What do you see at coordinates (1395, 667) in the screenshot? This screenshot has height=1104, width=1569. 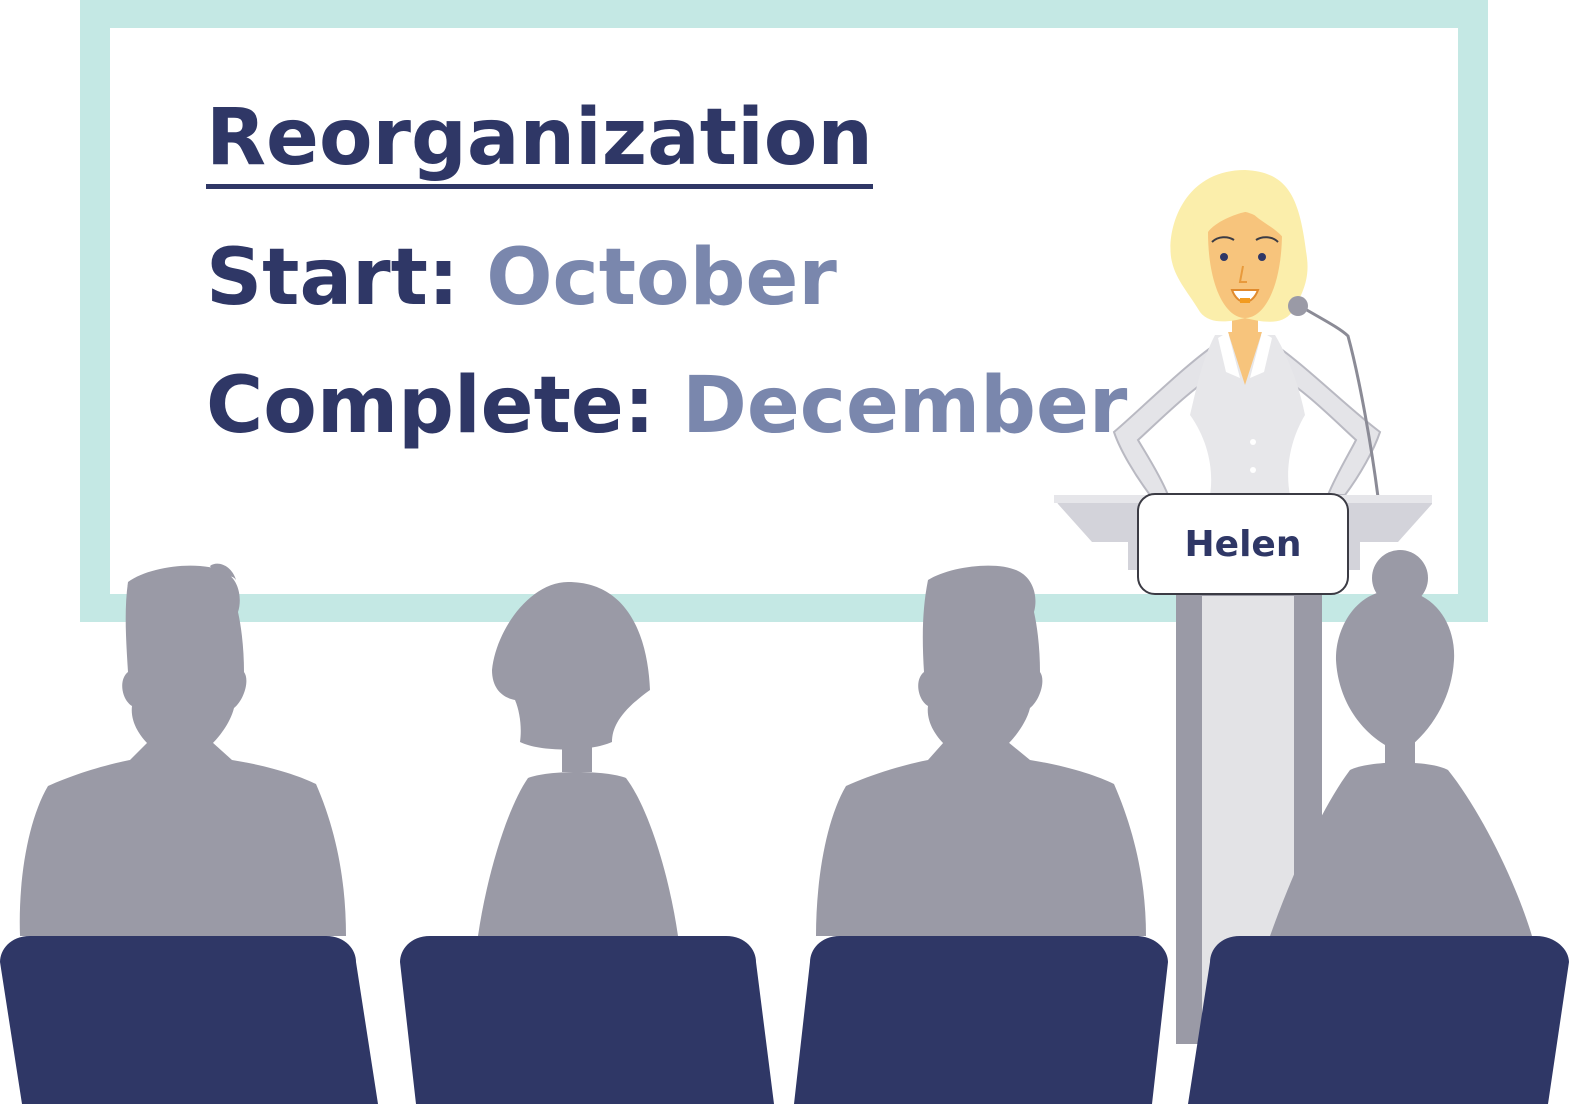 I see `person-4-head` at bounding box center [1395, 667].